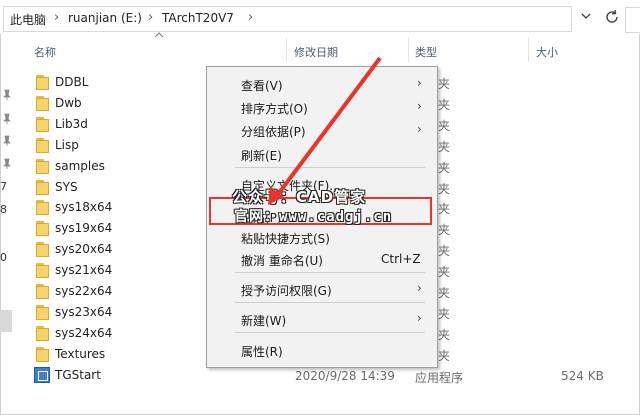 The image size is (640, 415). What do you see at coordinates (285, 238) in the screenshot?
I see `menu-item-paste-shortcut: 粘贴快捷方式(S)` at bounding box center [285, 238].